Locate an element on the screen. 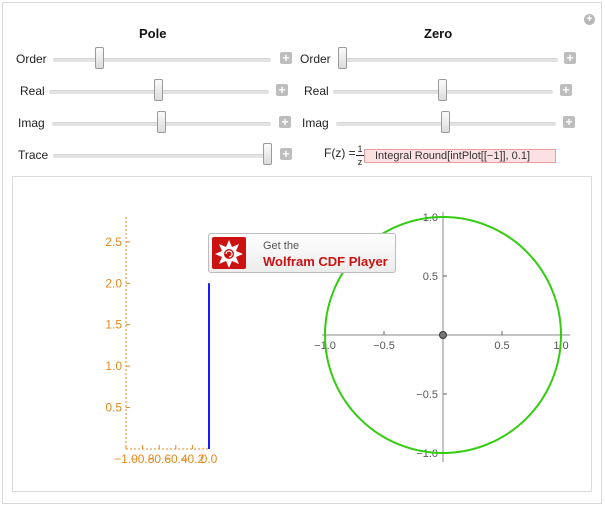 The height and width of the screenshot is (507, 605). fraction: 1 z is located at coordinates (360, 155).